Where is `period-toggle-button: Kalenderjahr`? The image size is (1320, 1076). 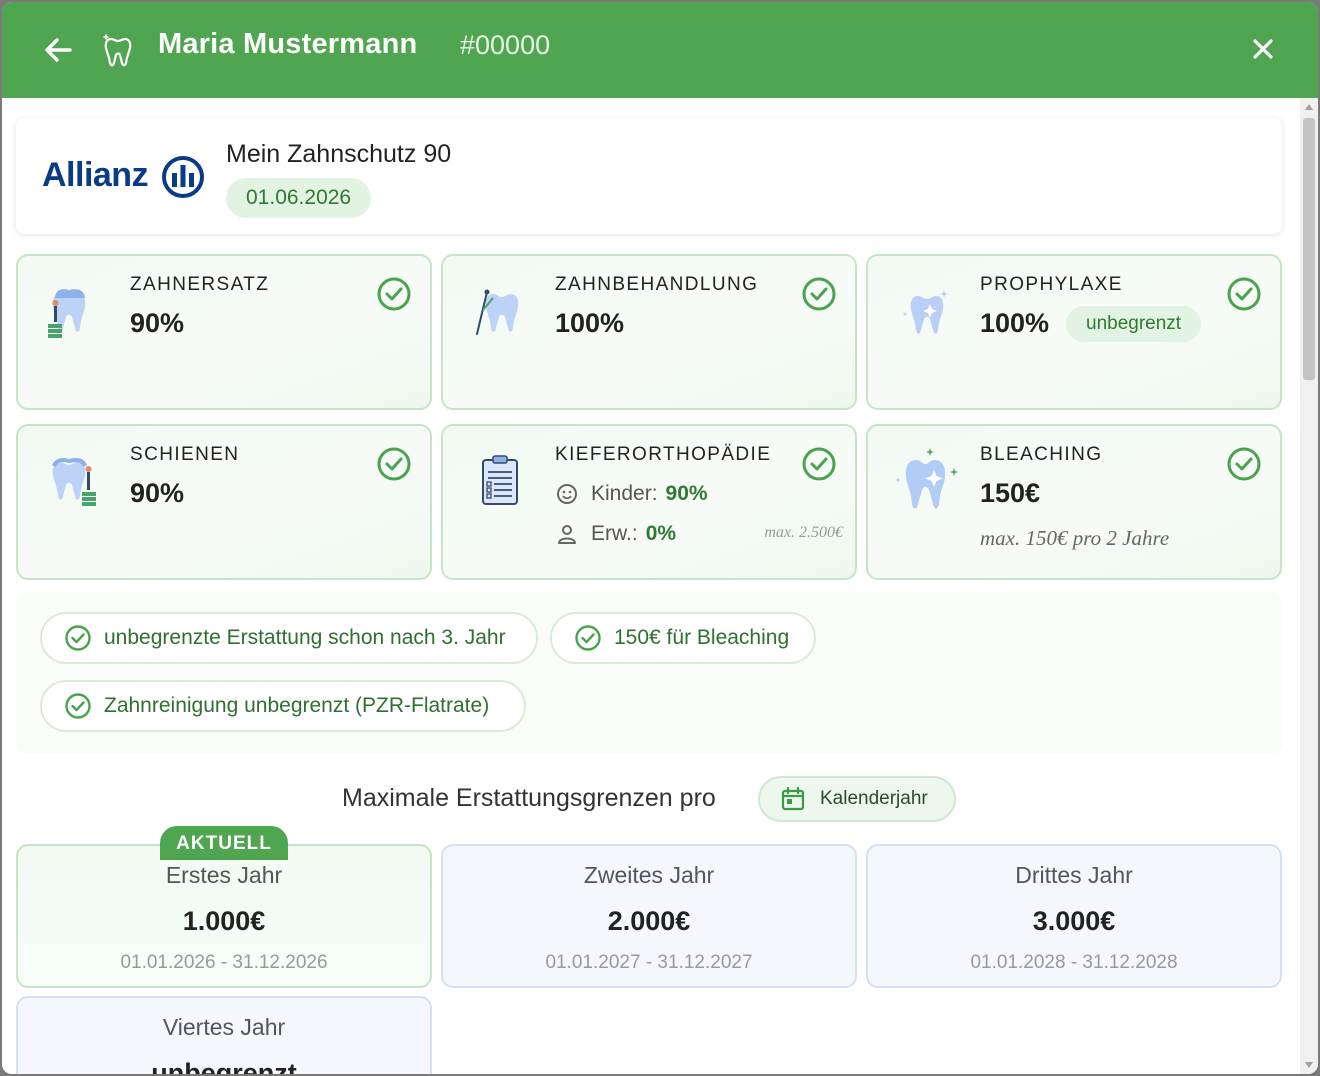 period-toggle-button: Kalenderjahr is located at coordinates (857, 799).